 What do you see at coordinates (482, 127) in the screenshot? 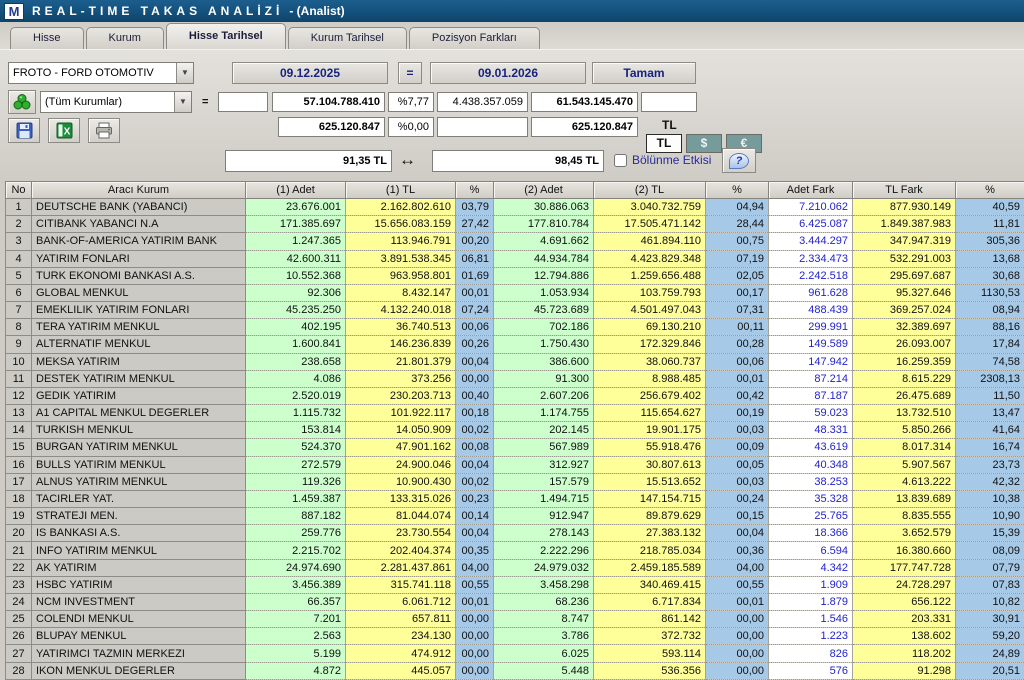
I see `mid-value2-field` at bounding box center [482, 127].